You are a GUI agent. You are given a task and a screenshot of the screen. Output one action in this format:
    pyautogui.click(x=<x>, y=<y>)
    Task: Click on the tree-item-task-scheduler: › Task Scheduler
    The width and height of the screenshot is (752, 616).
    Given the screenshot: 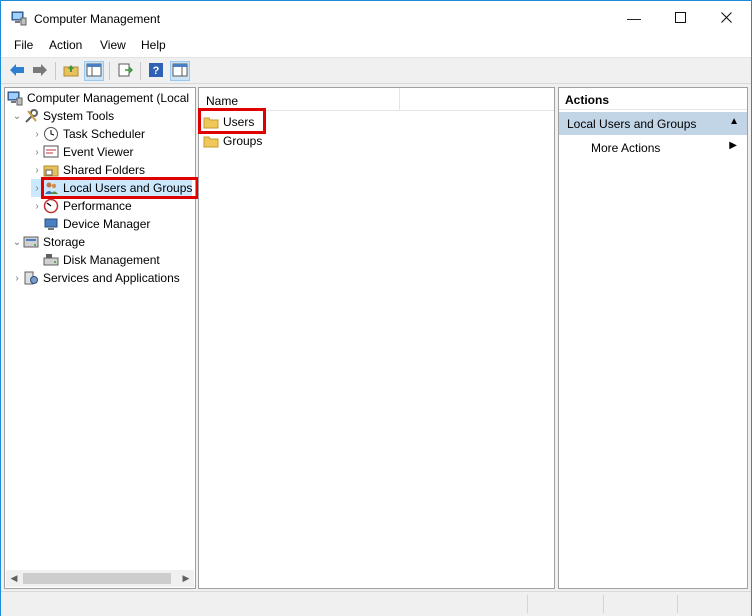 What is the action you would take?
    pyautogui.click(x=88, y=134)
    